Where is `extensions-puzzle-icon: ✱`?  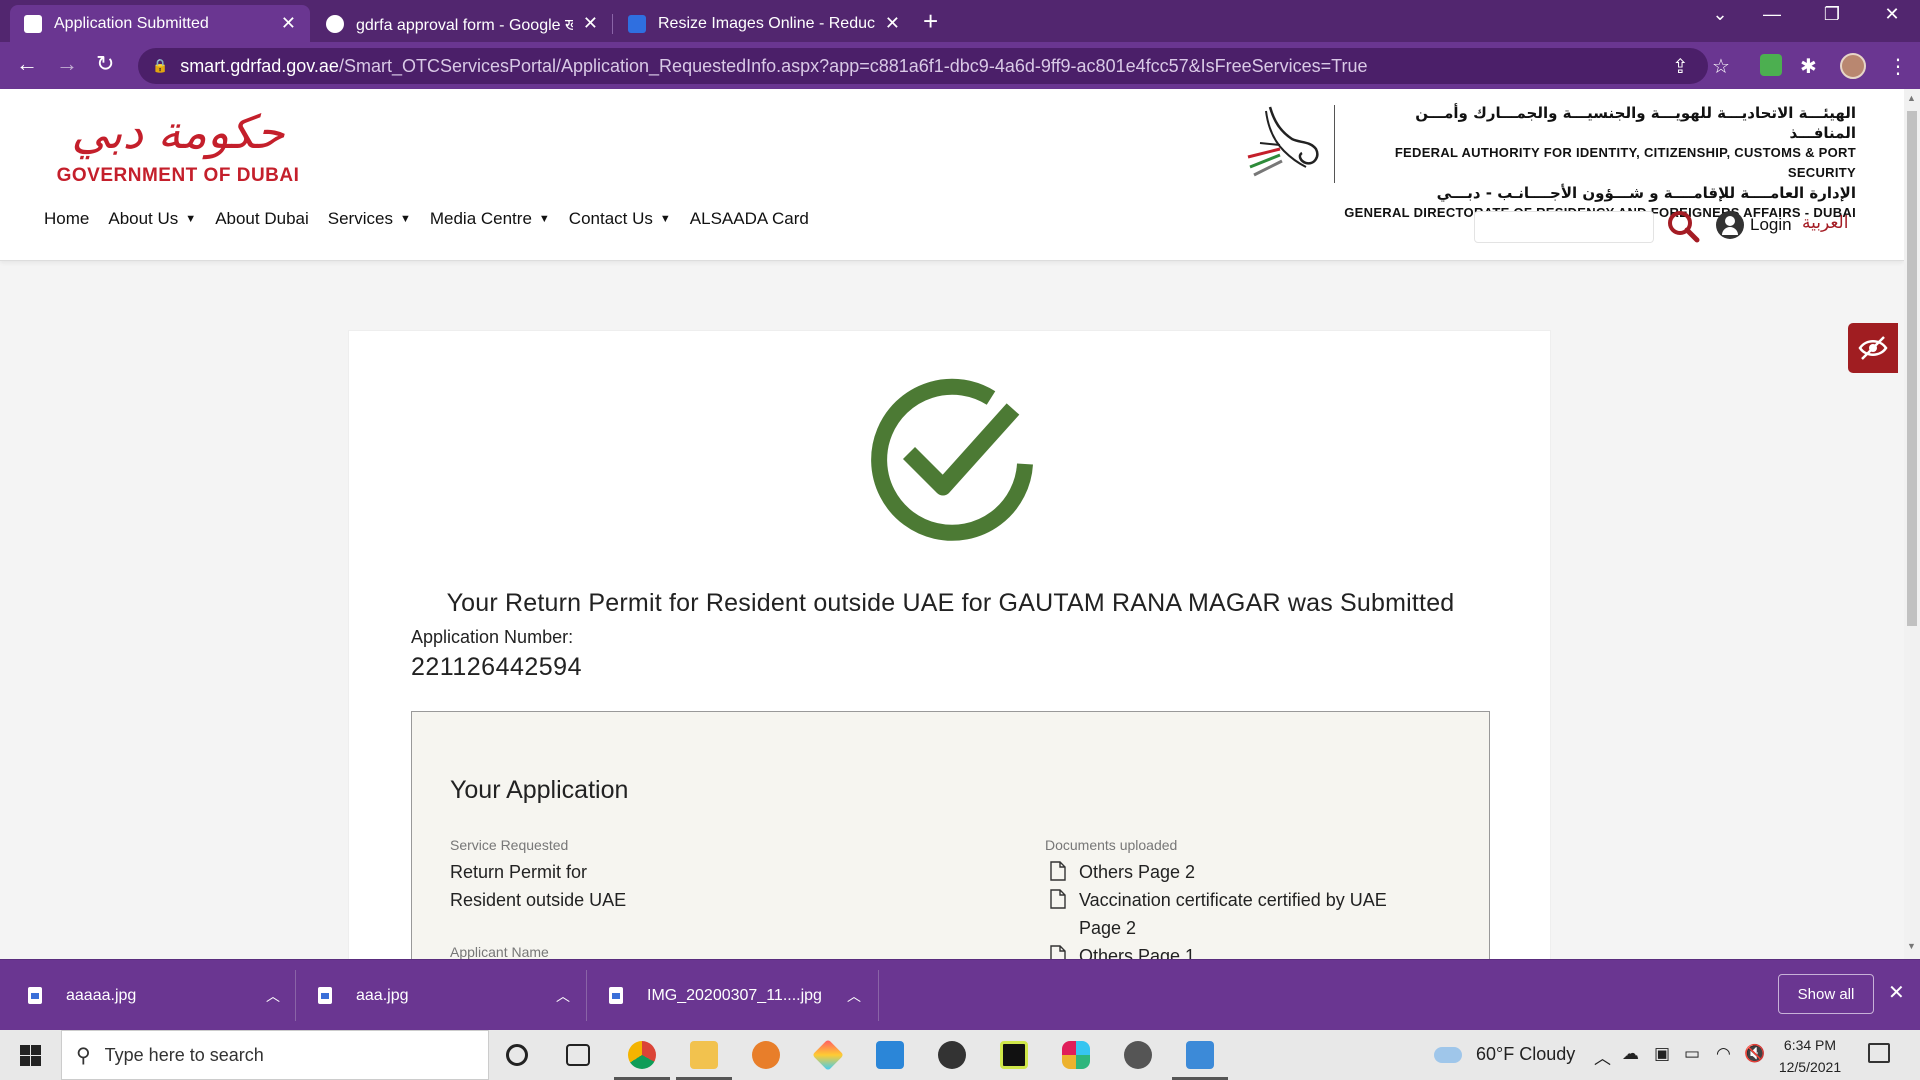 extensions-puzzle-icon: ✱ is located at coordinates (1808, 66).